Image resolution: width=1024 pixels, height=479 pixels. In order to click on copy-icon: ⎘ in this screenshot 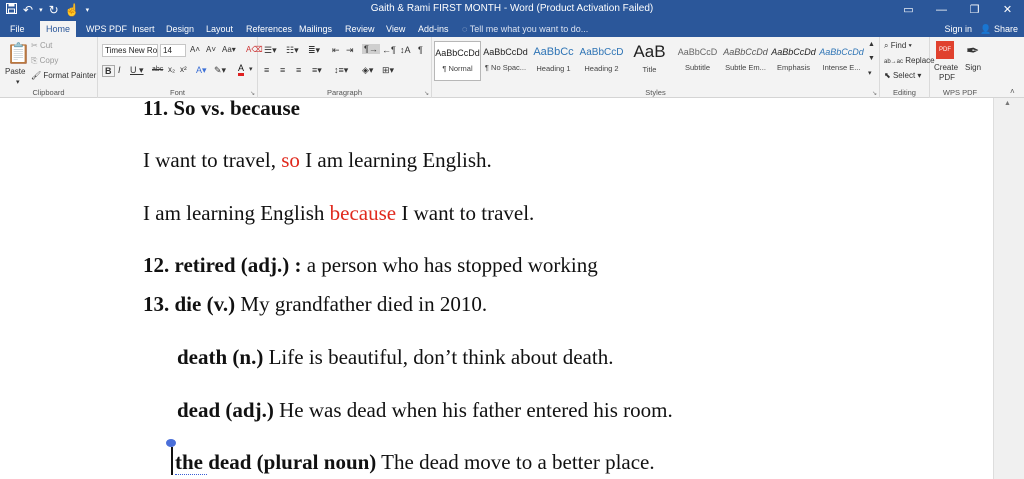, I will do `click(34, 60)`.